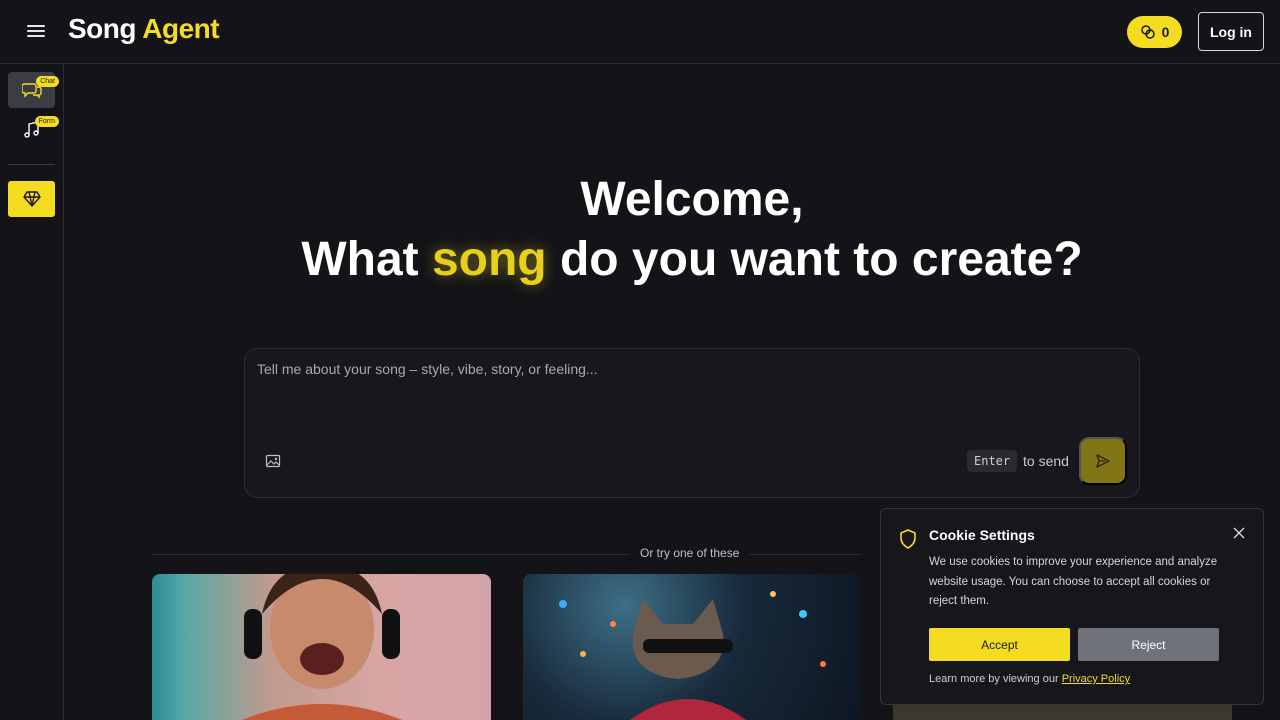 This screenshot has width=1280, height=720. Describe the element at coordinates (814, 259) in the screenshot. I see `hero-text-after: do you want to create?` at that location.